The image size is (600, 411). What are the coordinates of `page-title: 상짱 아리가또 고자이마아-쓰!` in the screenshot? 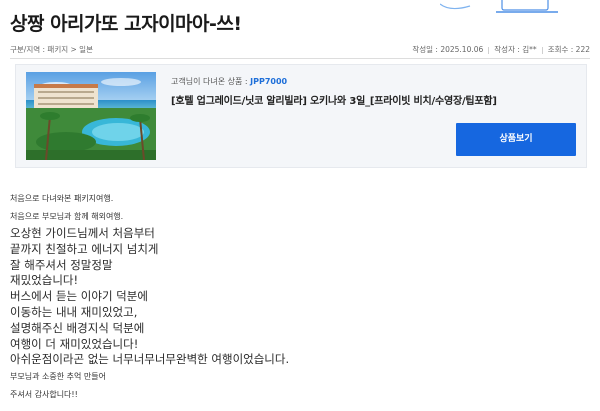 It's located at (126, 24).